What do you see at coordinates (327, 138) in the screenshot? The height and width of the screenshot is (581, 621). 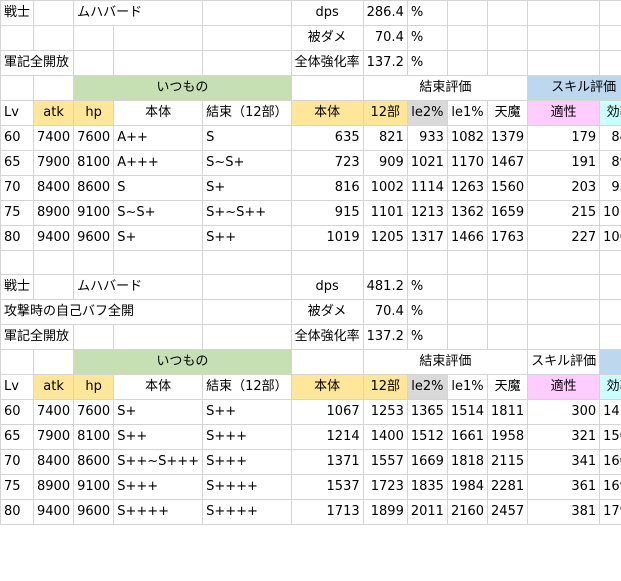 I see `data-cell: 635` at bounding box center [327, 138].